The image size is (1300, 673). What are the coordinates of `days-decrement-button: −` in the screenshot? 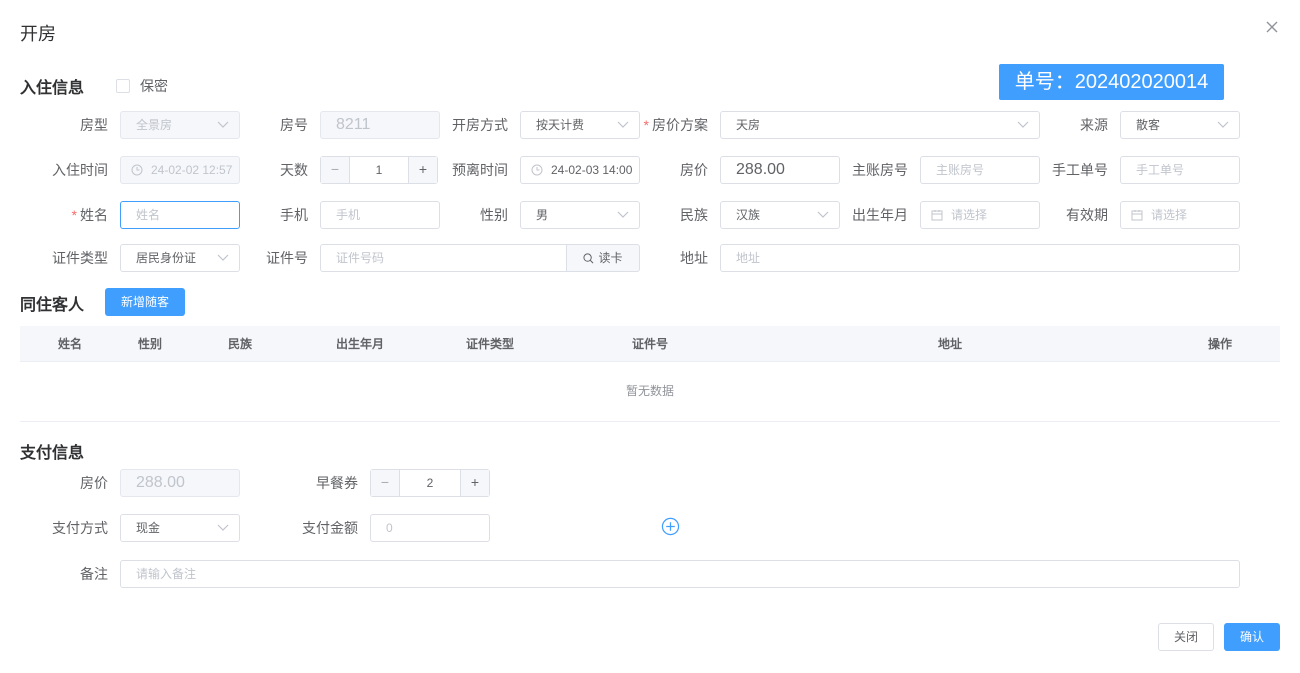 It's located at (335, 170).